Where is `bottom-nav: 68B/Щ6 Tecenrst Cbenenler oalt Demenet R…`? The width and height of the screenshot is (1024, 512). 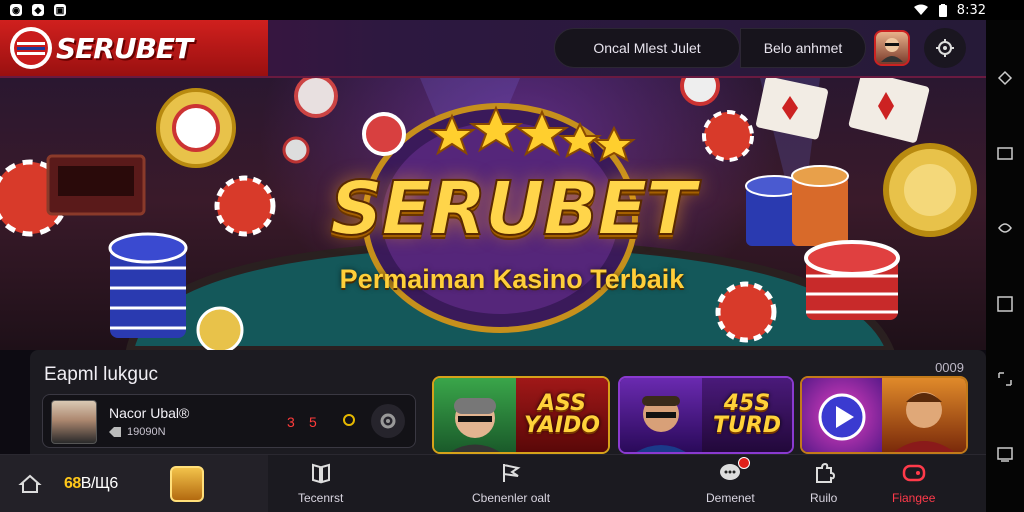
bottom-nav: 68B/Щ6 Tecenrst Cbenenler oalt Demenet R… is located at coordinates (493, 483).